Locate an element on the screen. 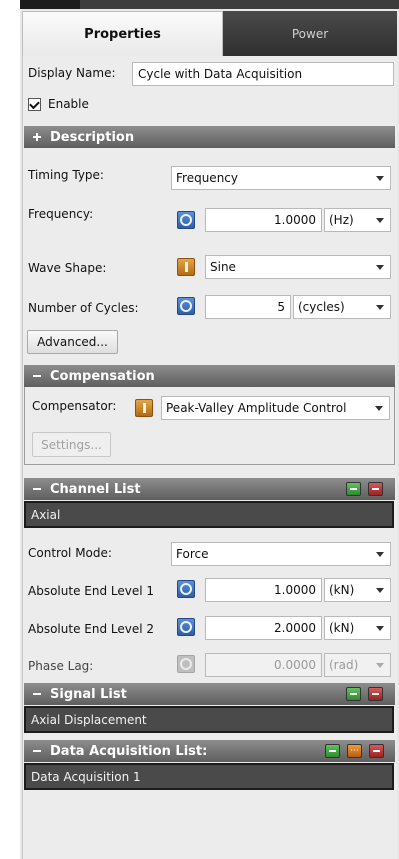 The image size is (399, 859). channel-list-item: Axial is located at coordinates (209, 514).